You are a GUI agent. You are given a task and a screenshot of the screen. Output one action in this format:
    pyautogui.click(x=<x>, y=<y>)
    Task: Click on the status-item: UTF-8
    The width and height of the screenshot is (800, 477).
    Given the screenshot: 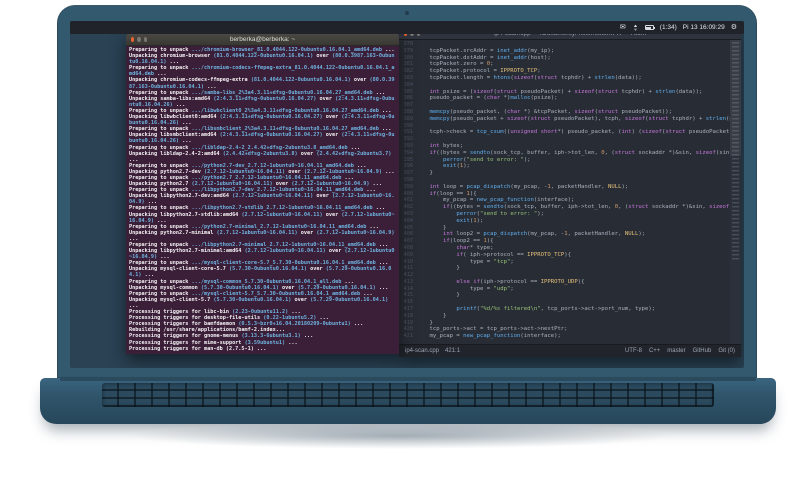 What is the action you would take?
    pyautogui.click(x=633, y=351)
    